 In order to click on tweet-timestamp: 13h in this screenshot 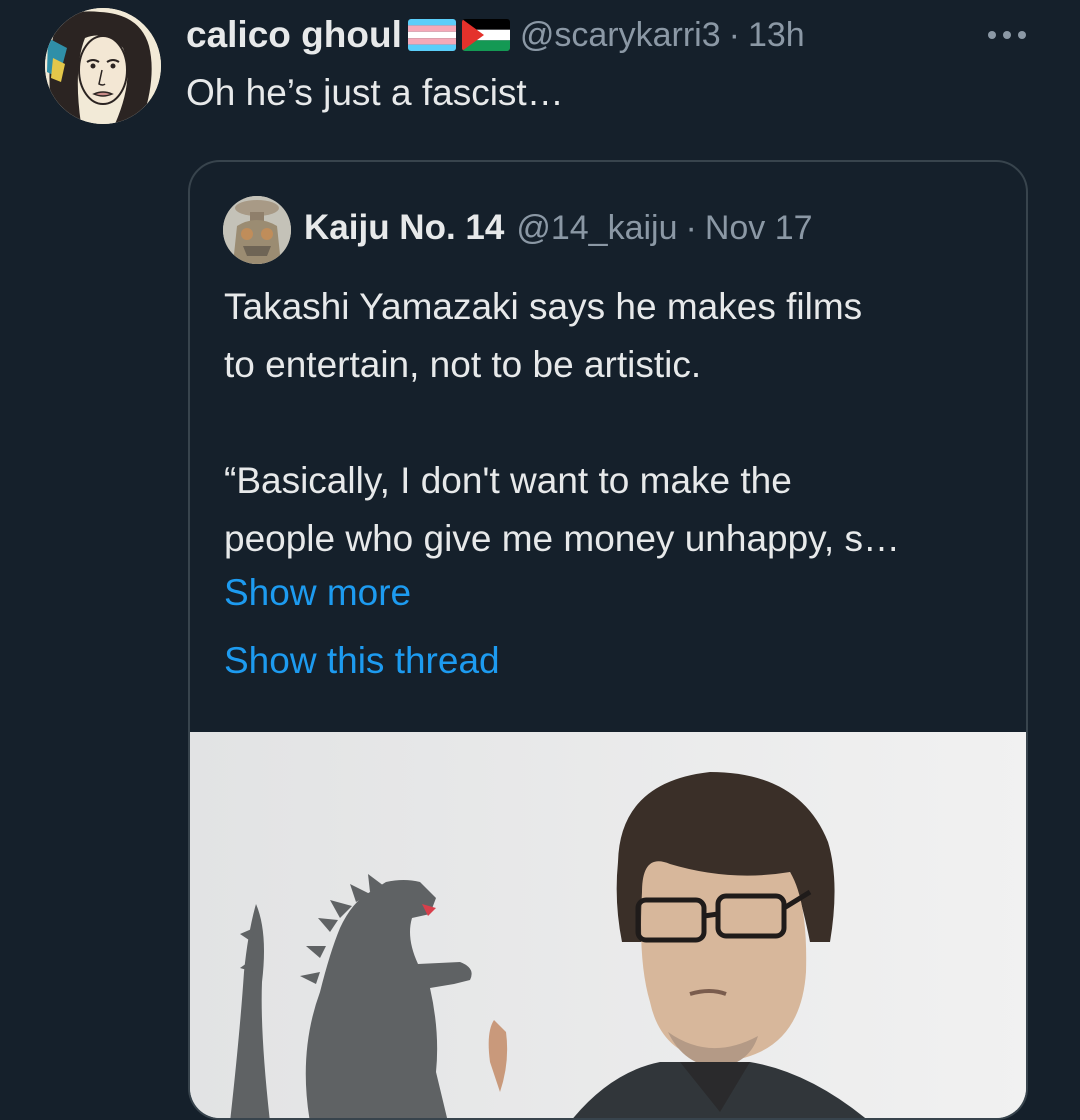, I will do `click(776, 35)`.